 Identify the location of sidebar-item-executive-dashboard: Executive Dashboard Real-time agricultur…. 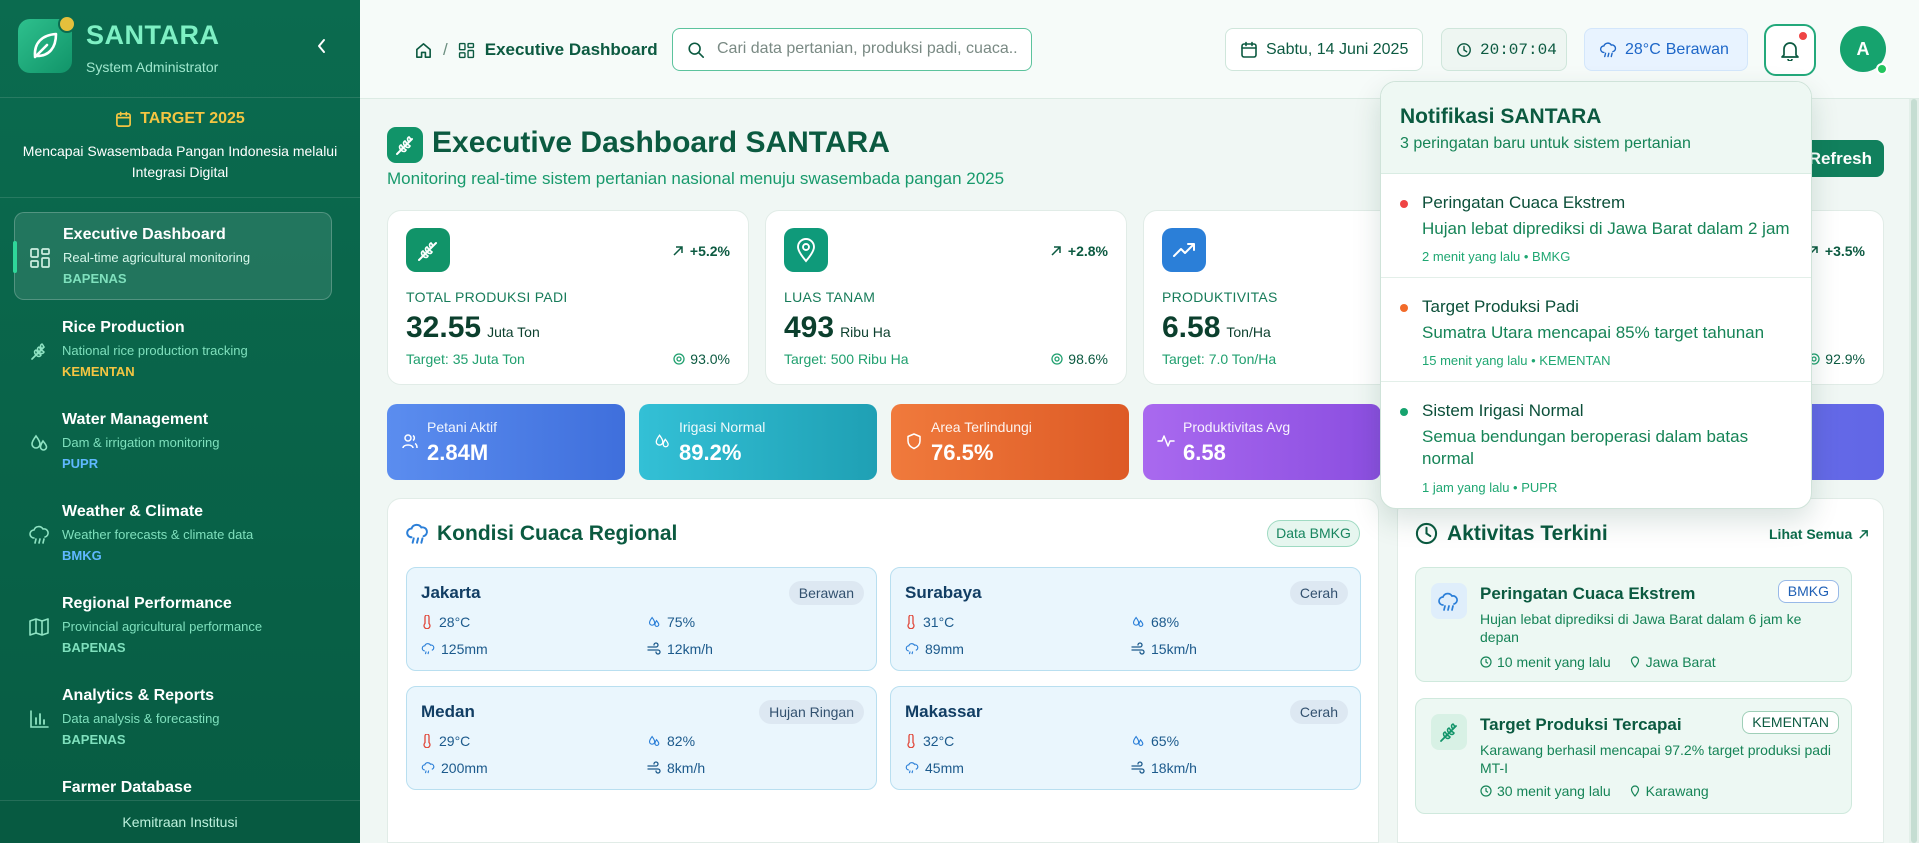
(172, 256).